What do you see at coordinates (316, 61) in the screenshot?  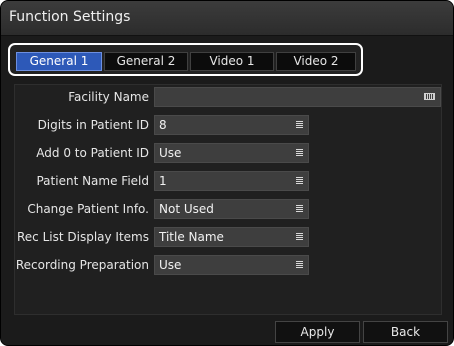 I see `tab-video-2: Video 2` at bounding box center [316, 61].